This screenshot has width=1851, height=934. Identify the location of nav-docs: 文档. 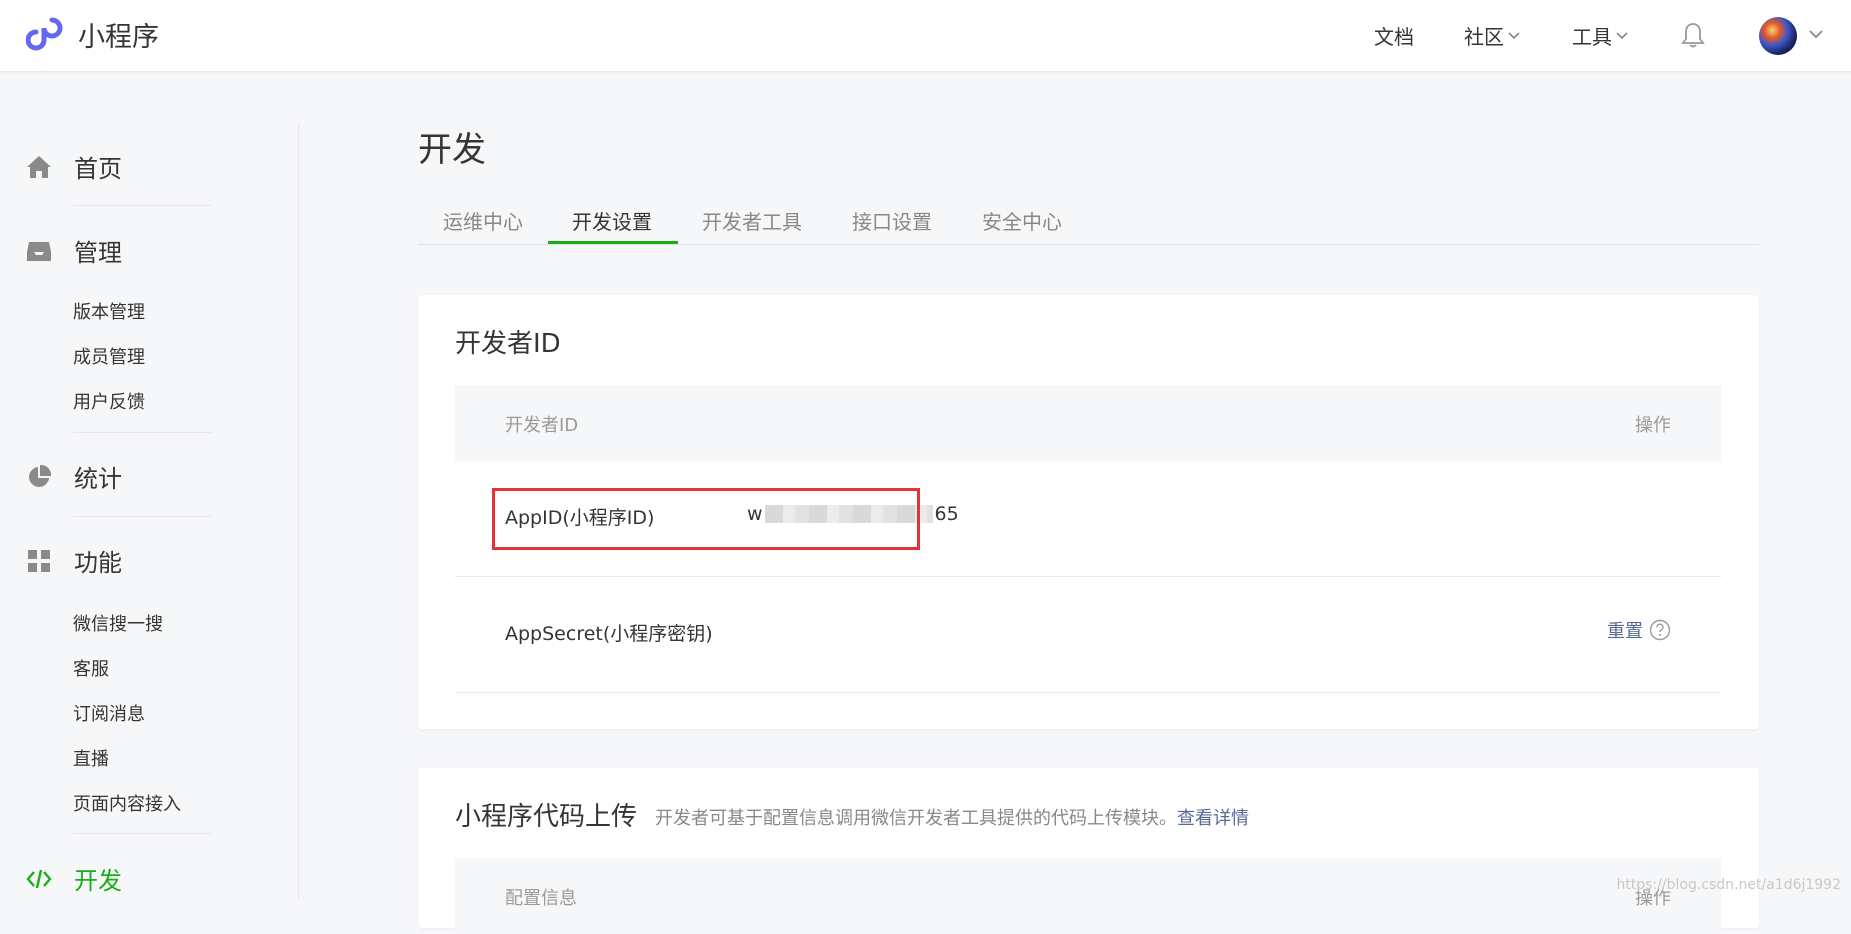
(1394, 35).